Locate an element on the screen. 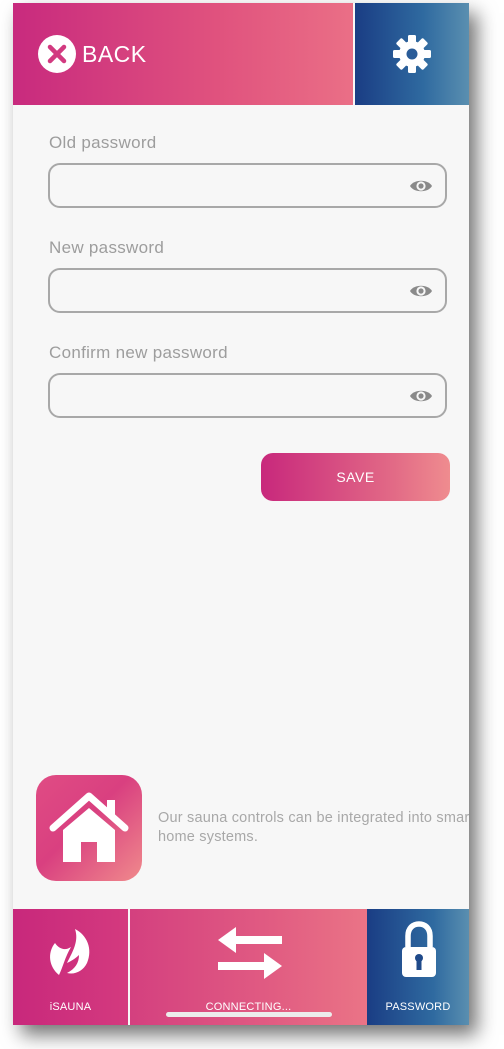 This screenshot has height=1049, width=504. swap-arrows-icon is located at coordinates (250, 953).